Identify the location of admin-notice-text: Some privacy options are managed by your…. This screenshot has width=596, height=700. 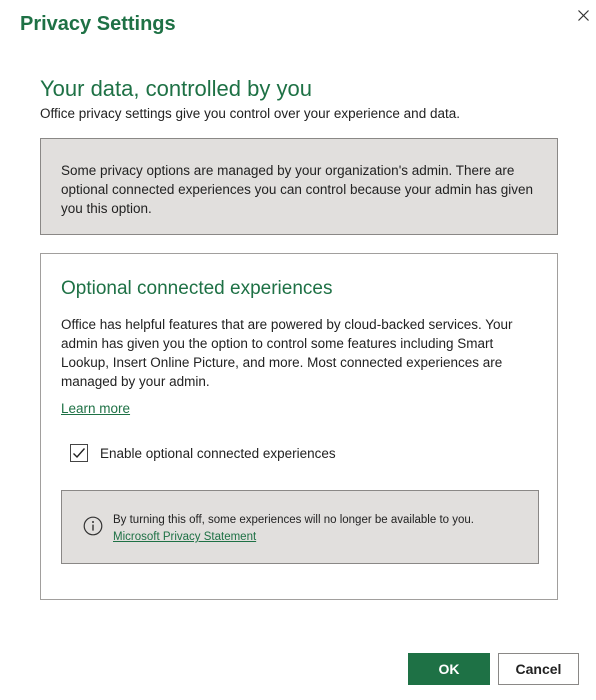
(297, 189).